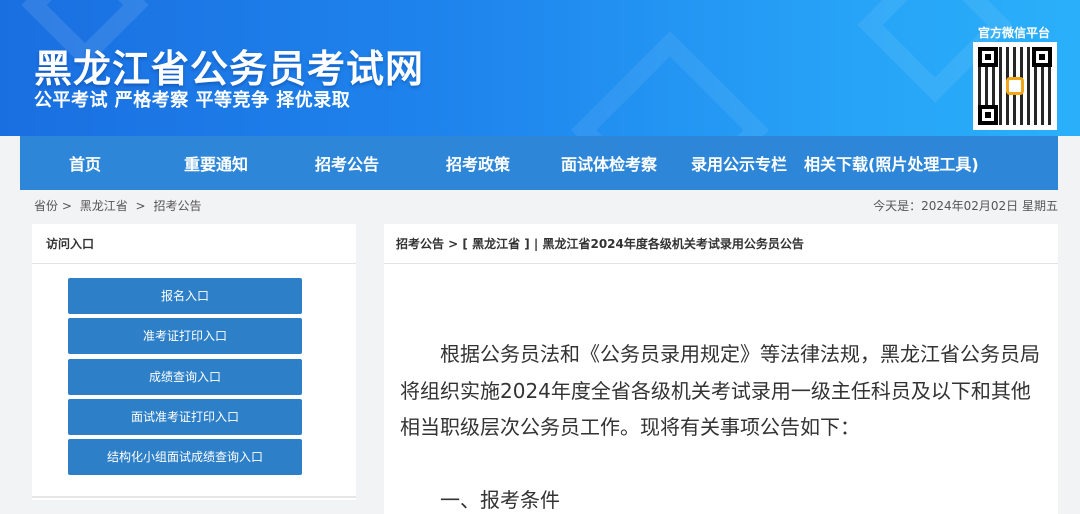 The height and width of the screenshot is (514, 1080). I want to click on breadcrumb-announcements: 招考公告, so click(177, 206).